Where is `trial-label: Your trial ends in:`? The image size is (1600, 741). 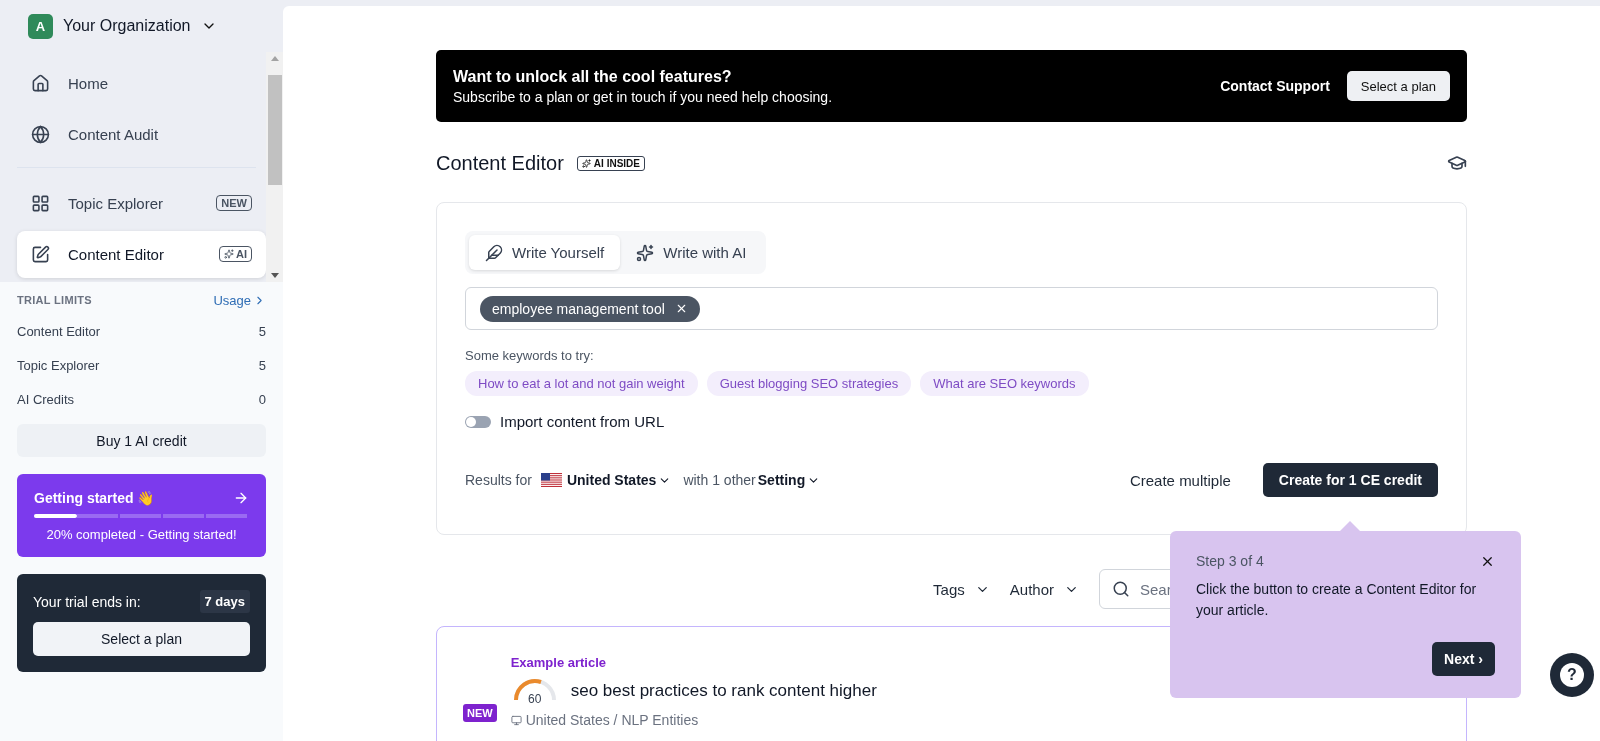 trial-label: Your trial ends in: is located at coordinates (87, 601).